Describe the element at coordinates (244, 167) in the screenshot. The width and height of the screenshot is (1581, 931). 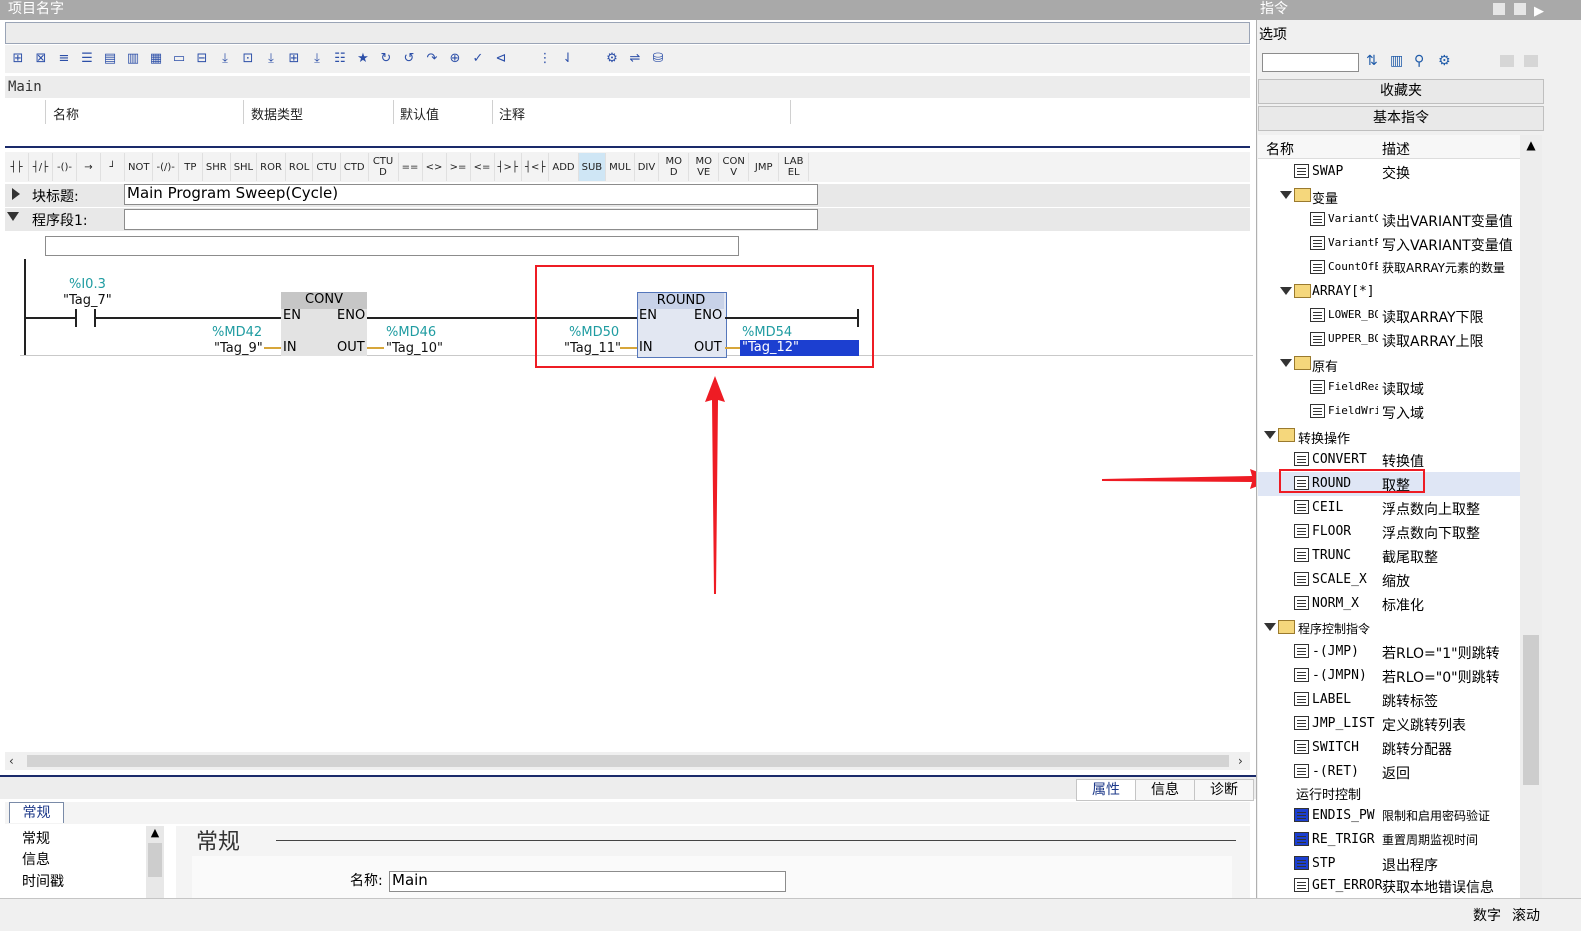
I see `shl-button: SHL` at that location.